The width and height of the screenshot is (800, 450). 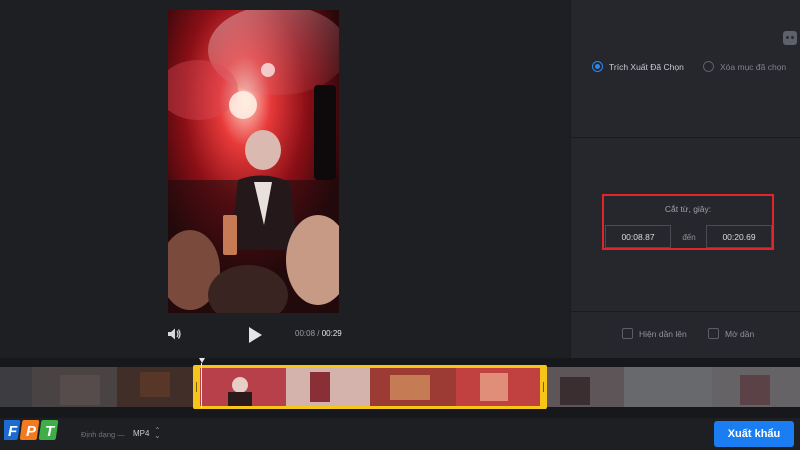 I want to click on fade-in-label: Hiện dần lên, so click(x=663, y=333).